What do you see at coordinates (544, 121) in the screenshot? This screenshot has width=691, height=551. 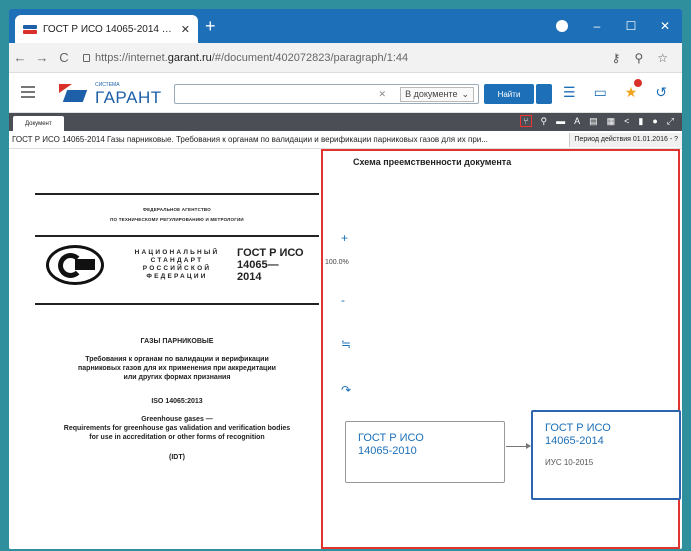 I see `pin-icon: ⚲` at bounding box center [544, 121].